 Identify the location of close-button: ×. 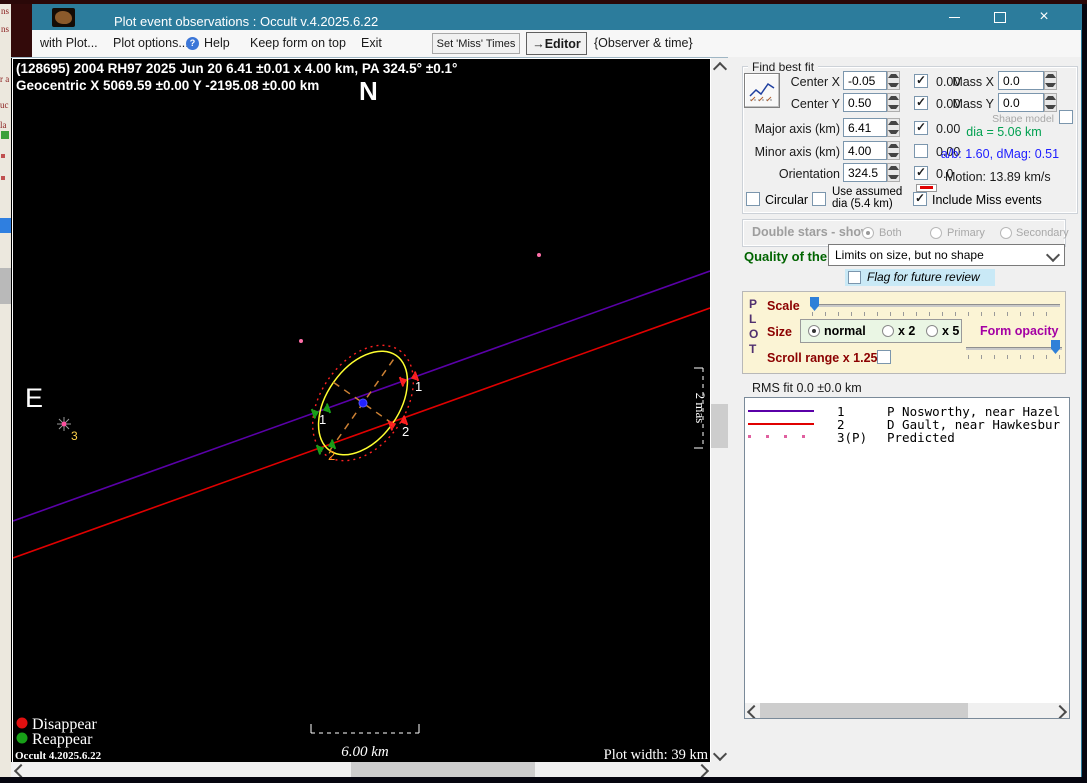
(1044, 17).